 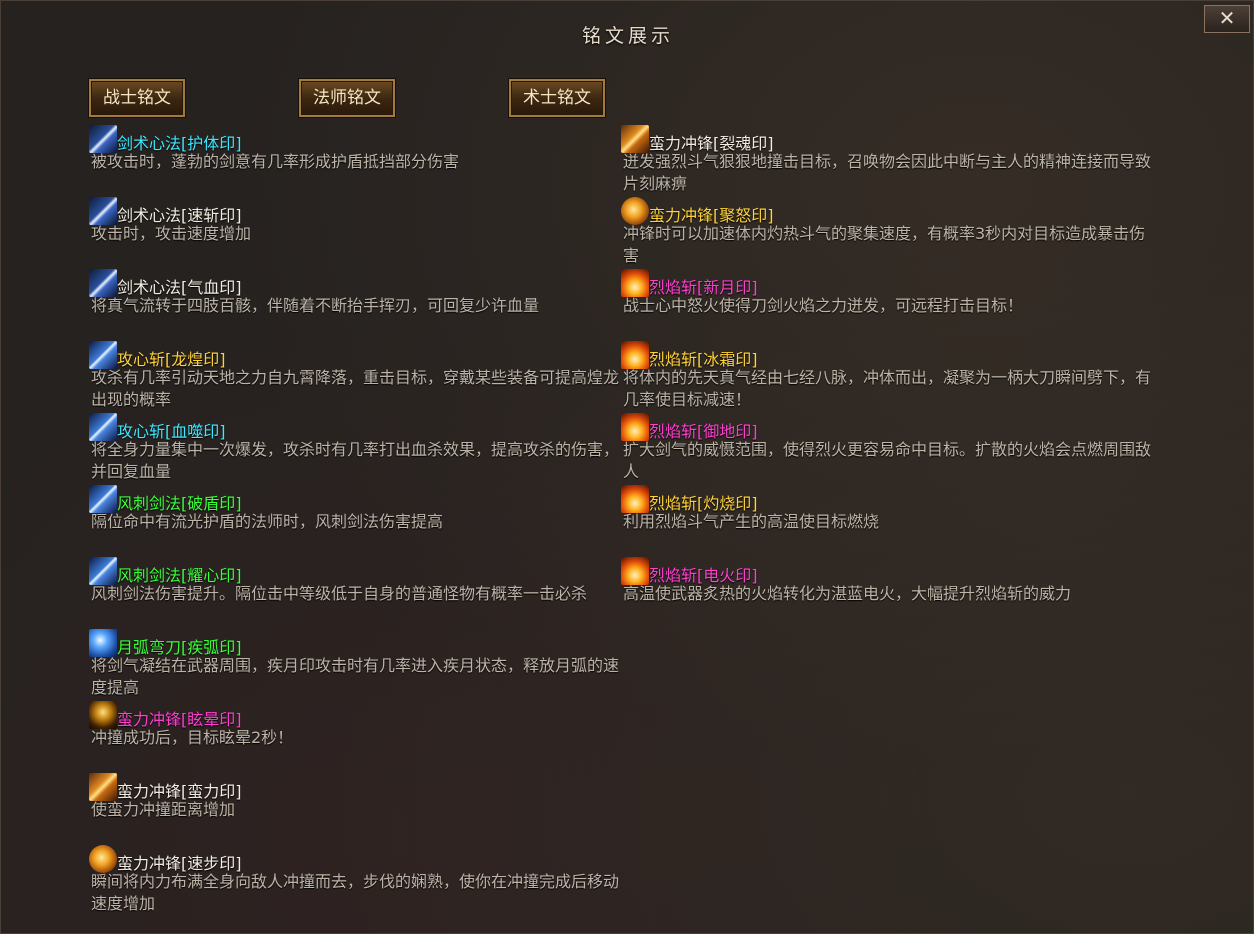 I want to click on inscription-entry: 剑术心法[护体印] 被攻击时，蓬勃的剑意有几率形成护盾抵挡部分伤害, so click(x=354, y=149).